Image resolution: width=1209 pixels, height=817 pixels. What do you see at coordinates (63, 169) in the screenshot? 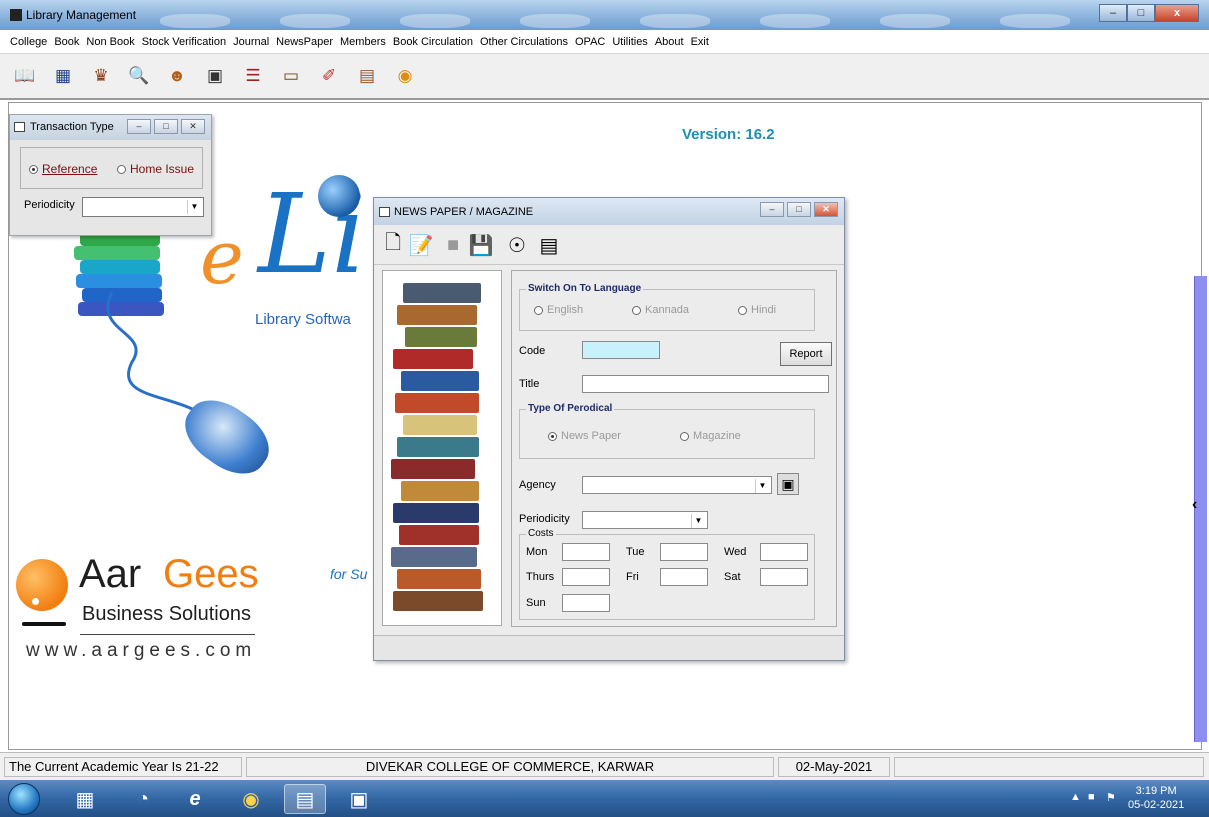
I see `reference-radio: Reference` at bounding box center [63, 169].